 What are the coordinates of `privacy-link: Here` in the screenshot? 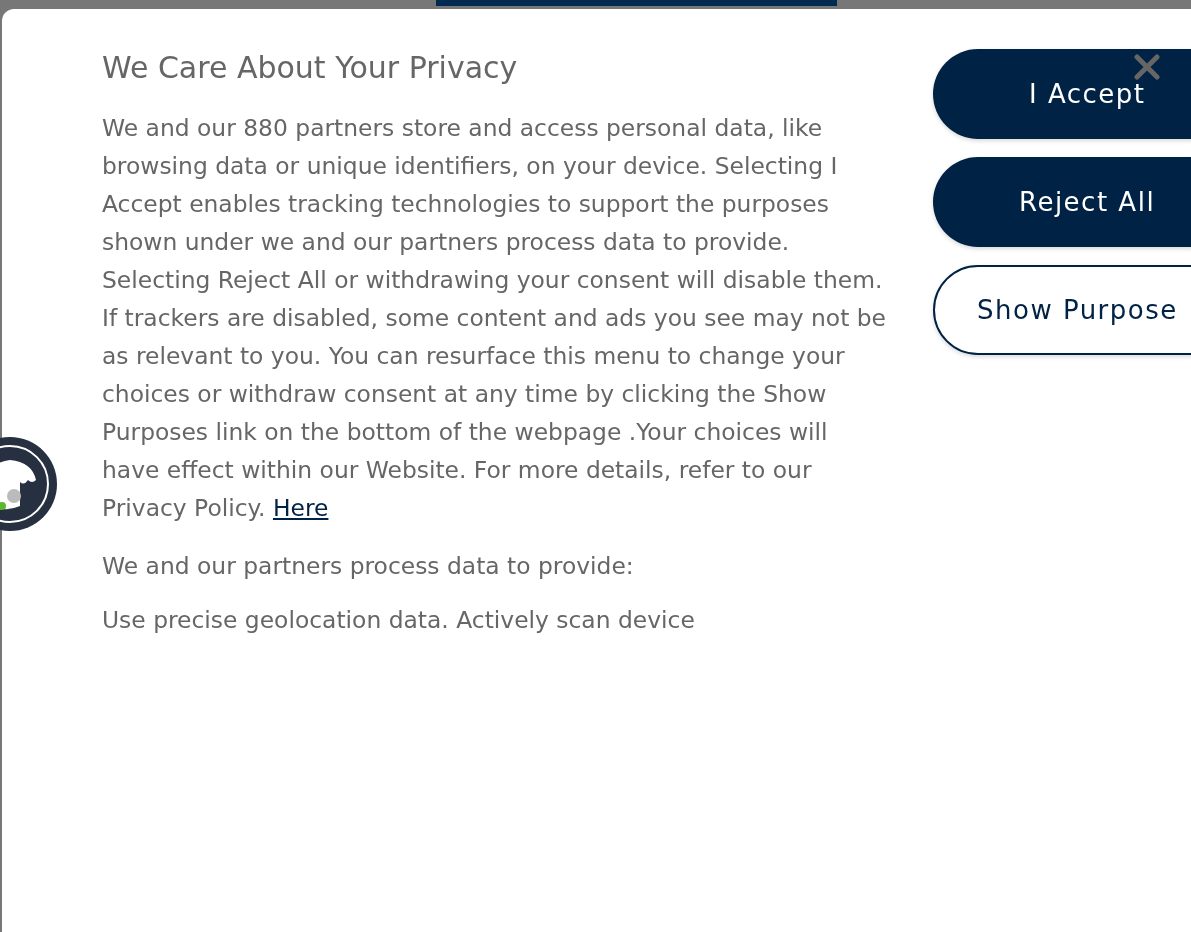 It's located at (300, 508).